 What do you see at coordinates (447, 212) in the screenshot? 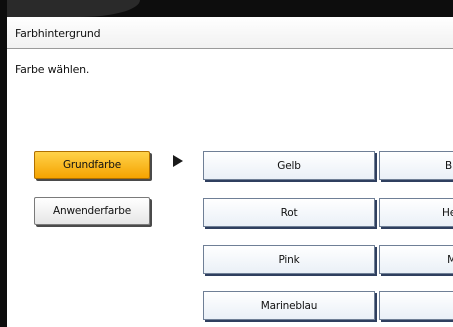
I see `color-label: He` at bounding box center [447, 212].